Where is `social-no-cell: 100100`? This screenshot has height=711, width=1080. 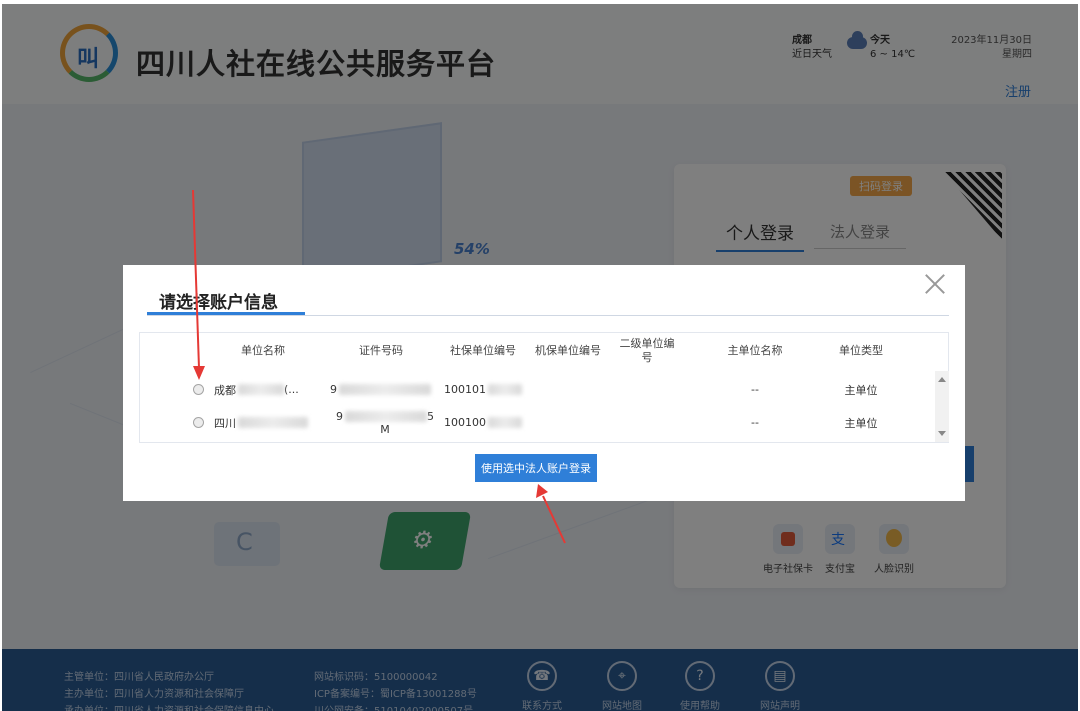 social-no-cell: 100100 is located at coordinates (489, 422).